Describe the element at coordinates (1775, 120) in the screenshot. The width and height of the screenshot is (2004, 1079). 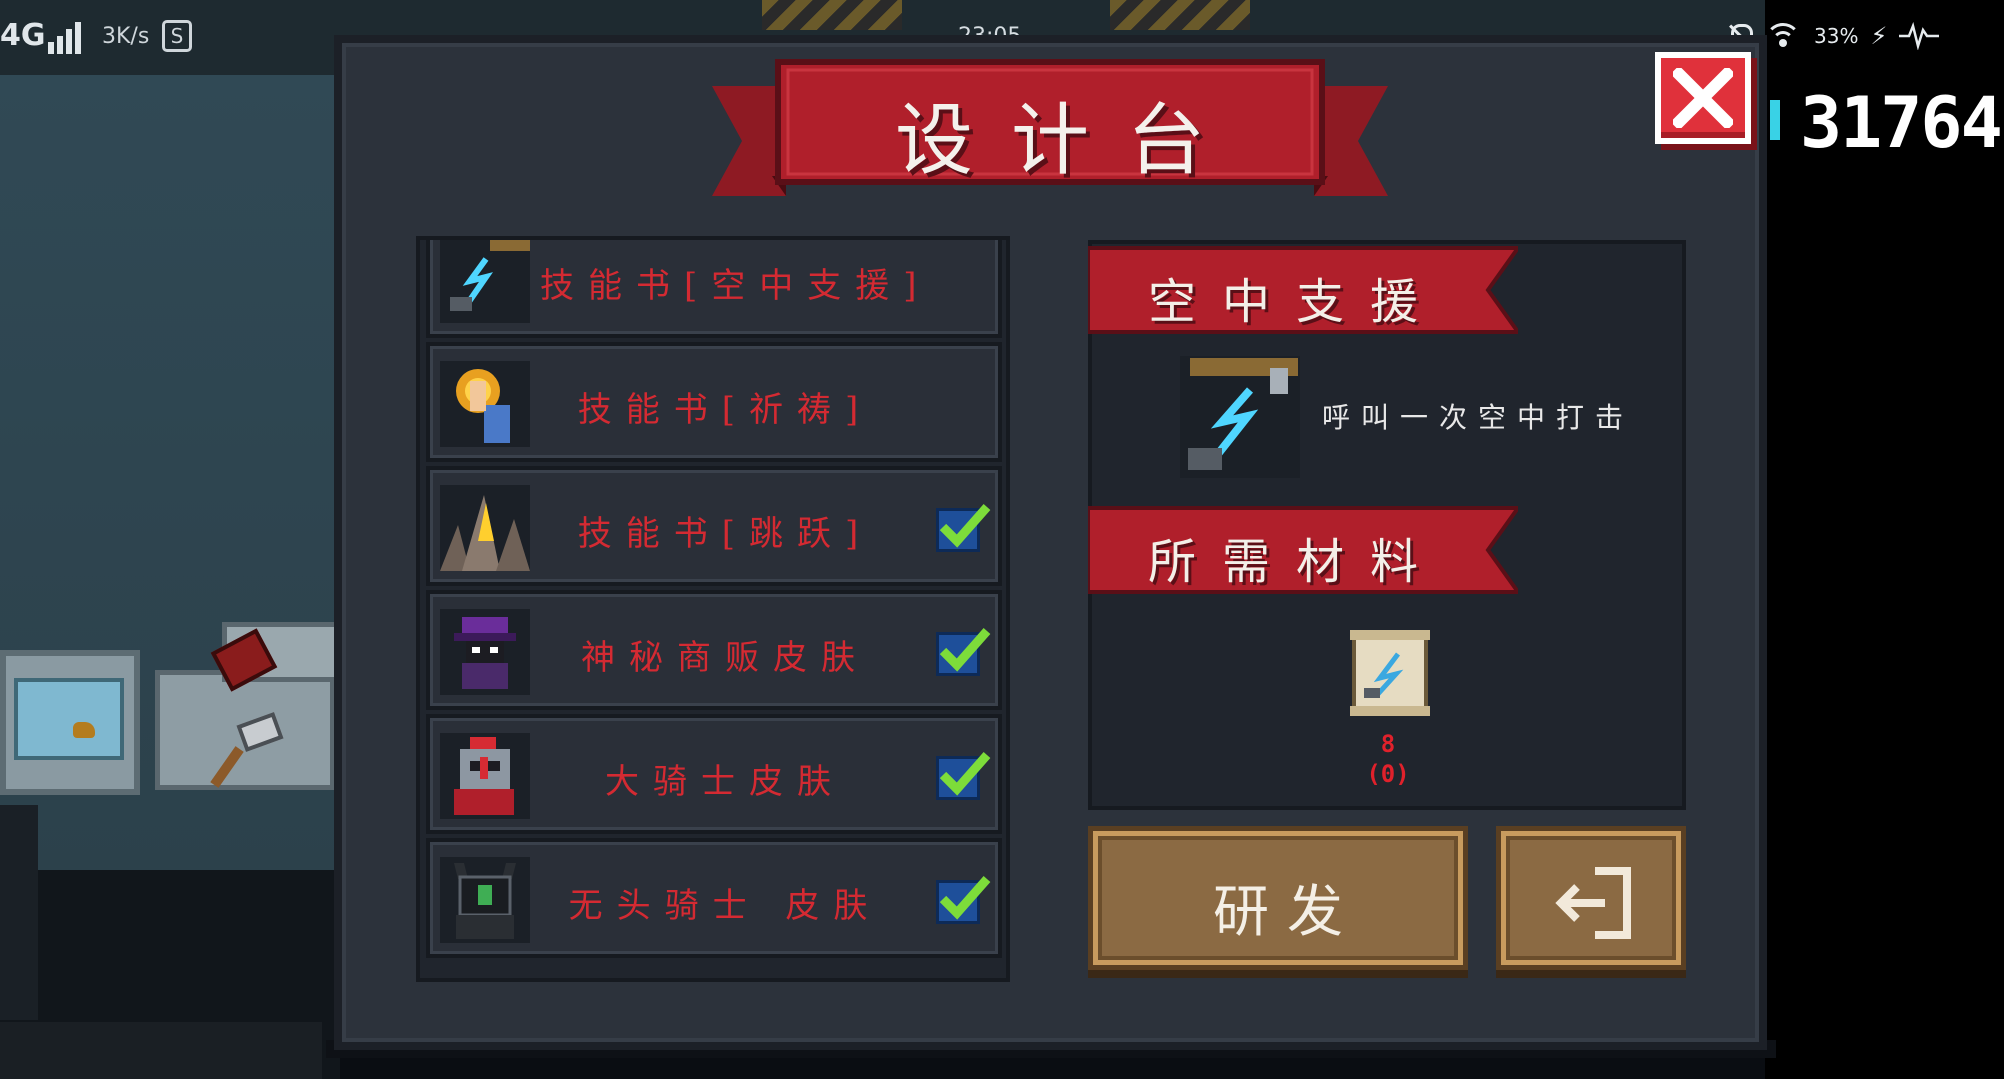
I see `gem-icon` at that location.